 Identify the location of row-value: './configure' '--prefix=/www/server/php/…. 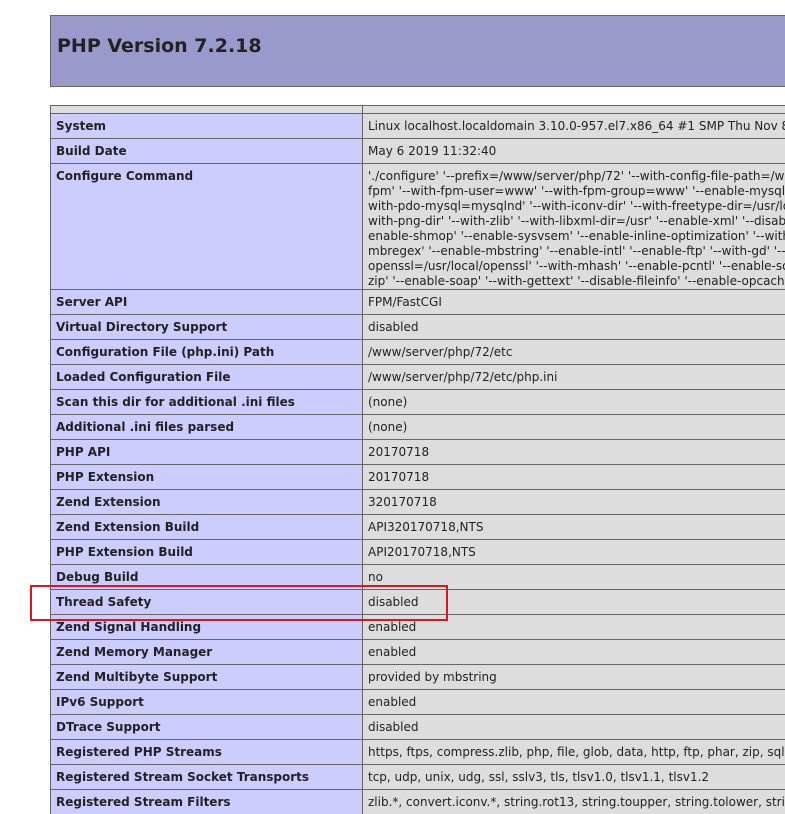
(573, 226).